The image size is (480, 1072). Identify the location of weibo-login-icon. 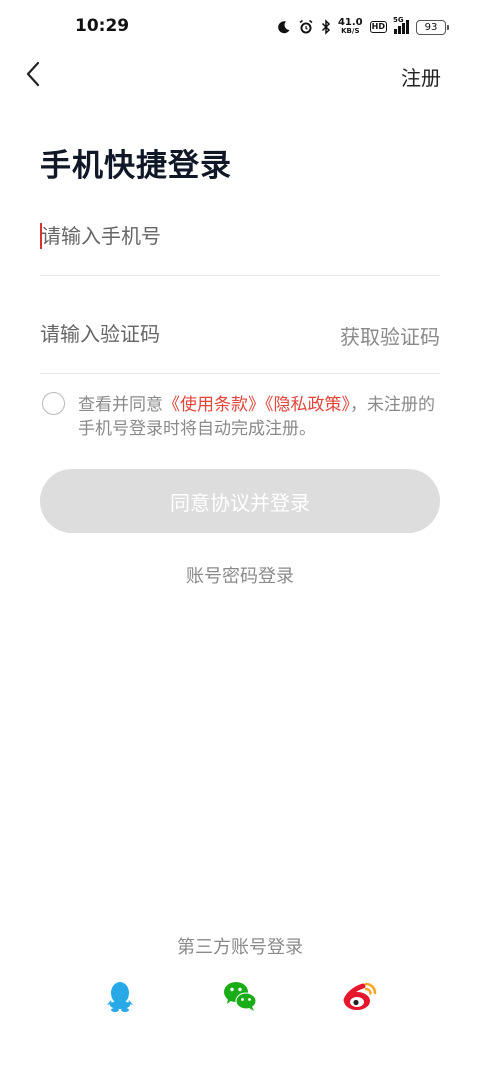
(360, 996).